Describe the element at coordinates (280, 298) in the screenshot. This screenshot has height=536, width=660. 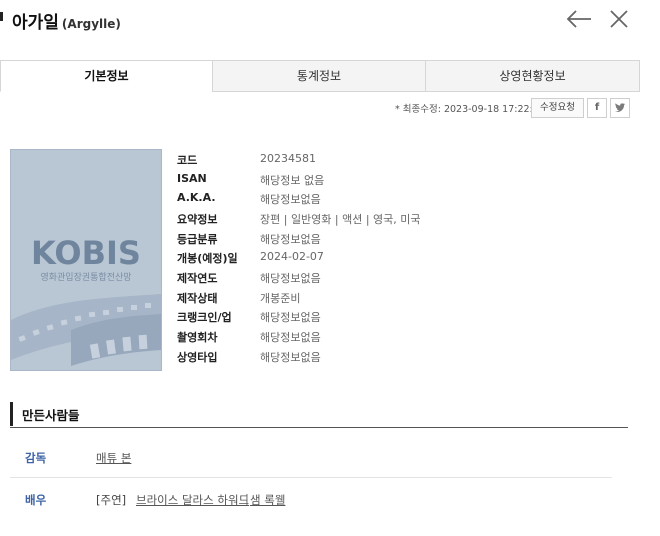
I see `info-value: 개봉준비` at that location.